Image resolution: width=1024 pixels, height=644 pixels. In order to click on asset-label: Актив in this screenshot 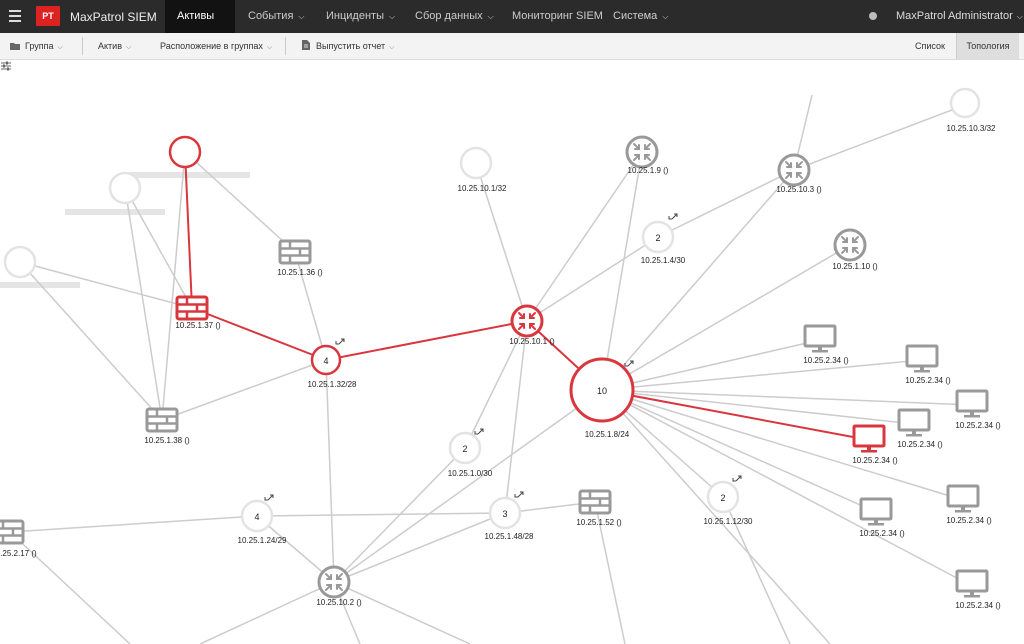, I will do `click(110, 46)`.